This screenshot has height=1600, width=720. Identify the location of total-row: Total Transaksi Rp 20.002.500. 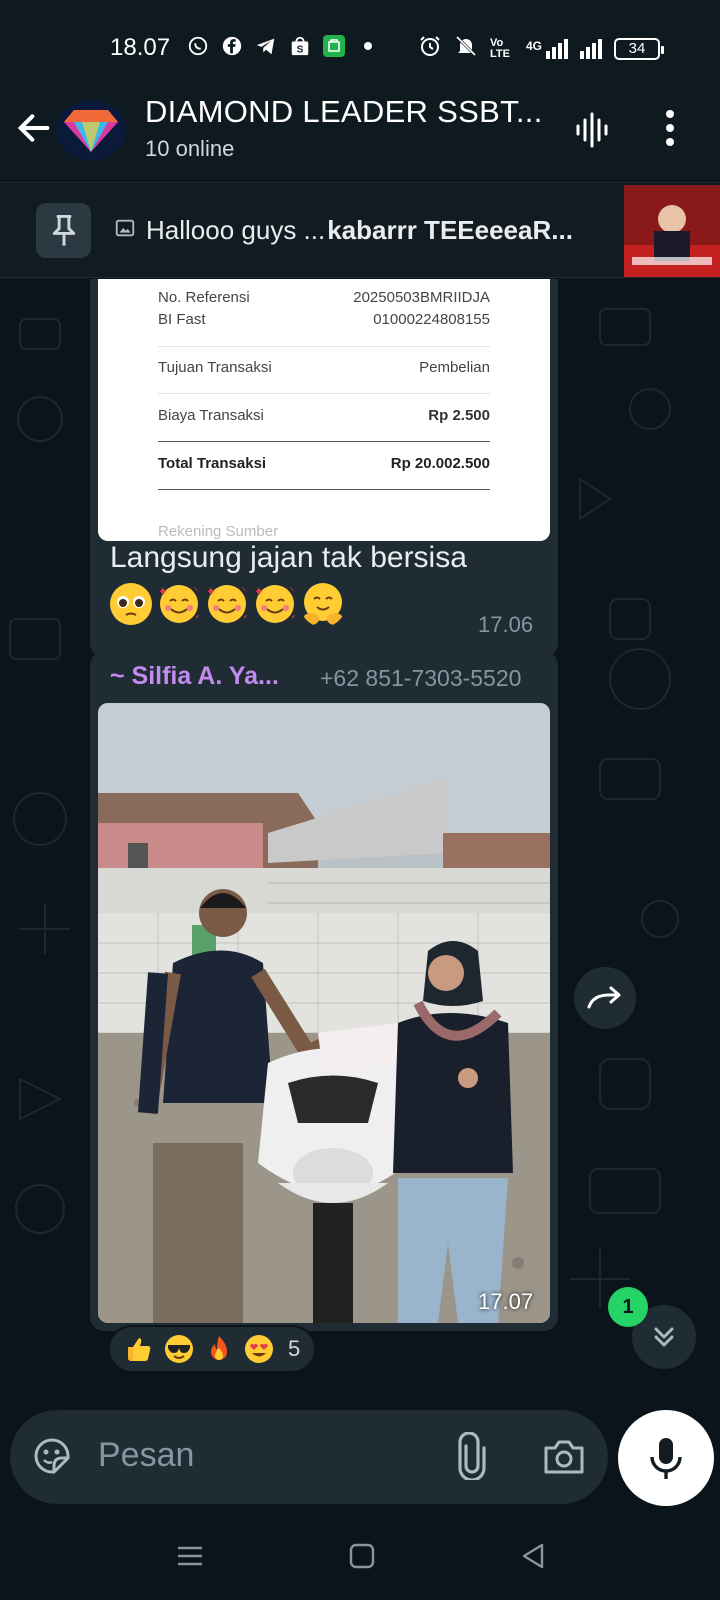
(324, 463).